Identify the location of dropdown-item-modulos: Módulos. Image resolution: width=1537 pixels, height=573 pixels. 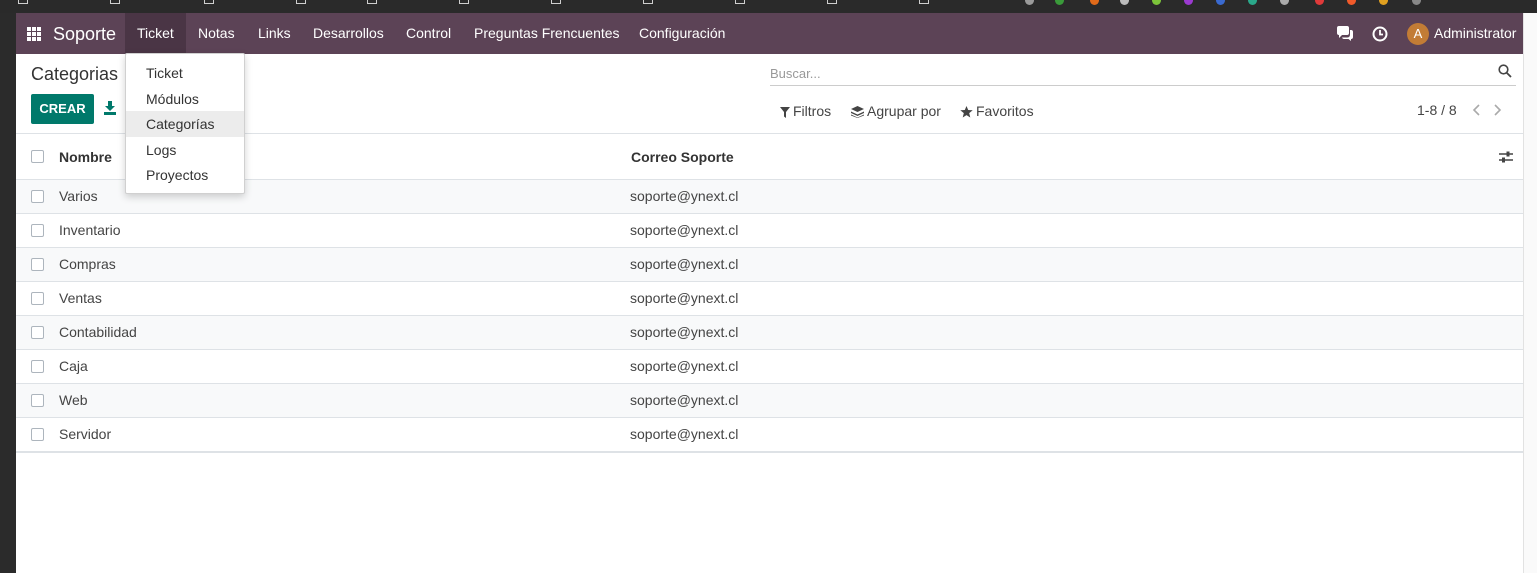
(185, 99).